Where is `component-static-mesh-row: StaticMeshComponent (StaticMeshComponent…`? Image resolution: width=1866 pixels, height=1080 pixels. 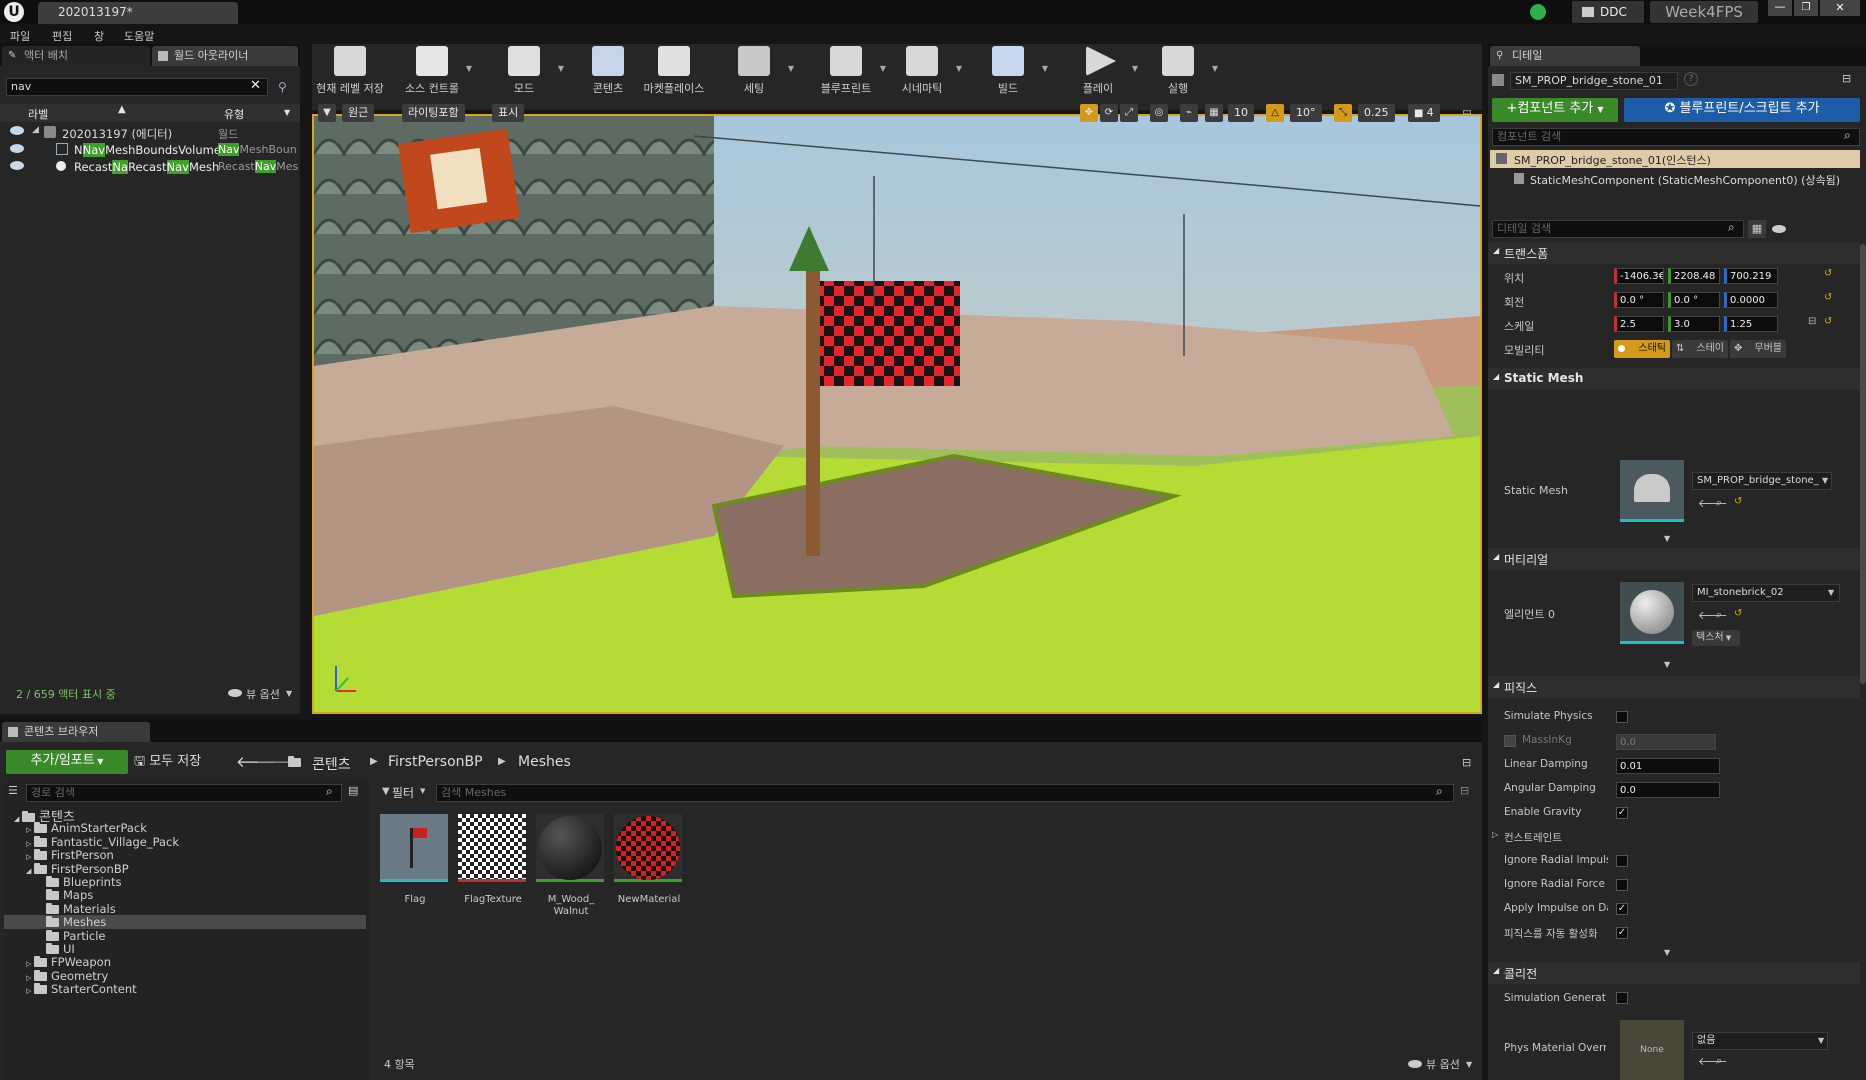 component-static-mesh-row: StaticMeshComponent (StaticMeshComponent… is located at coordinates (1675, 179).